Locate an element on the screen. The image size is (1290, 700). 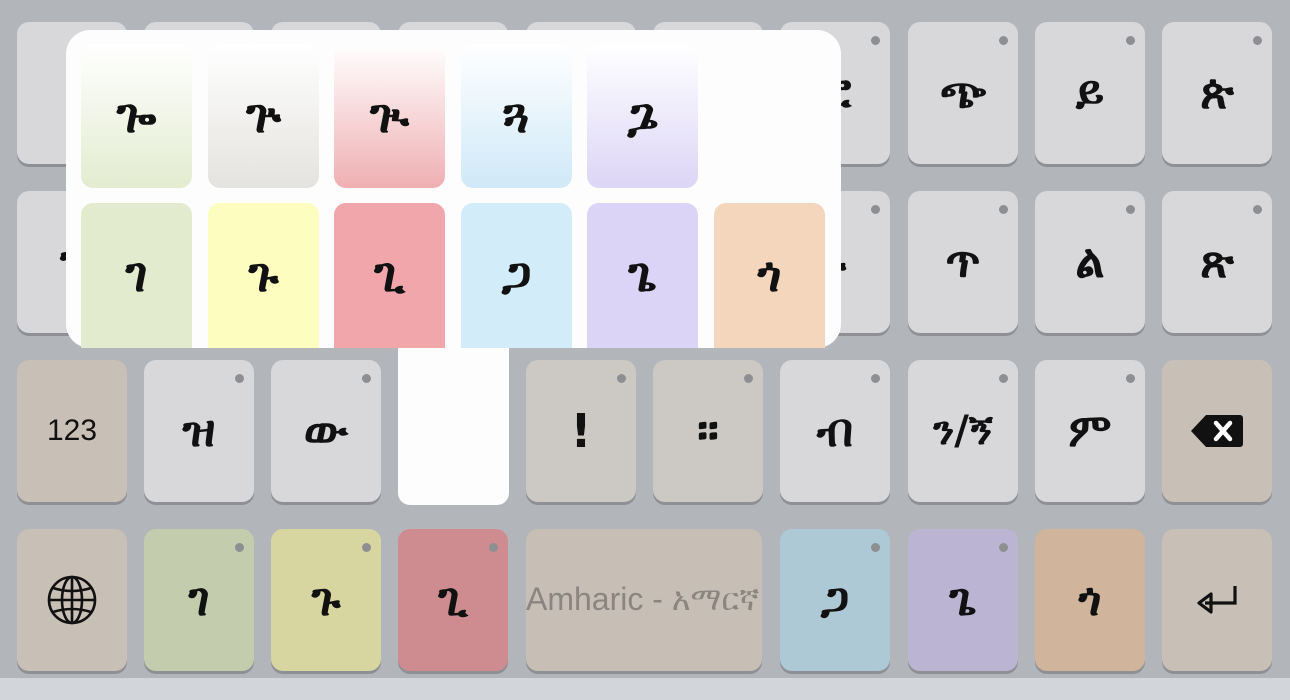
key-label: ል is located at coordinates (1090, 261).